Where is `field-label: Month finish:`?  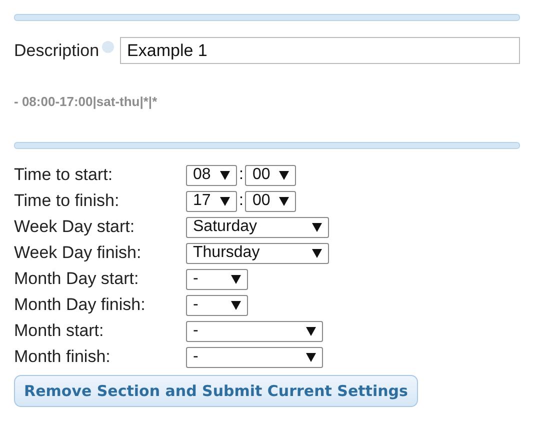 field-label: Month finish: is located at coordinates (63, 357).